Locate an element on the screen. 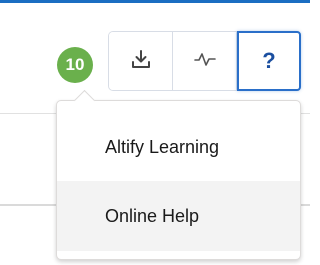 The image size is (320, 265). help-button: ? is located at coordinates (269, 61).